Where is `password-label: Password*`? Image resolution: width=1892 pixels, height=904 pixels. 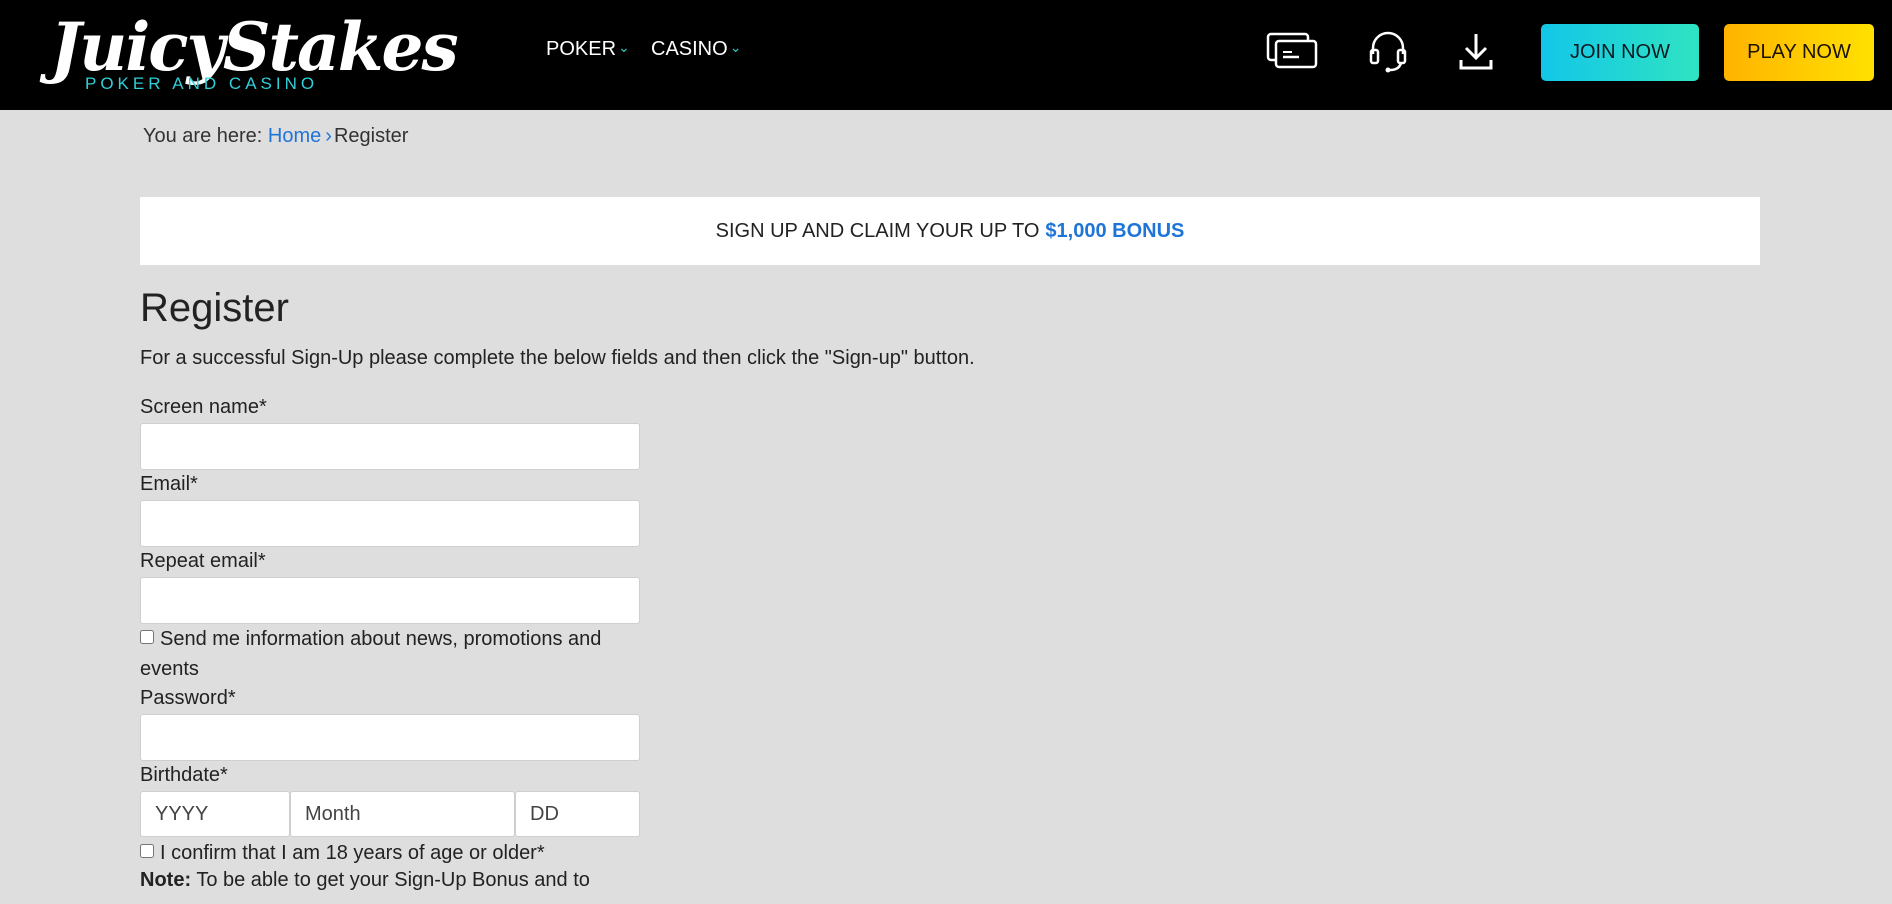
password-label: Password* is located at coordinates (188, 698).